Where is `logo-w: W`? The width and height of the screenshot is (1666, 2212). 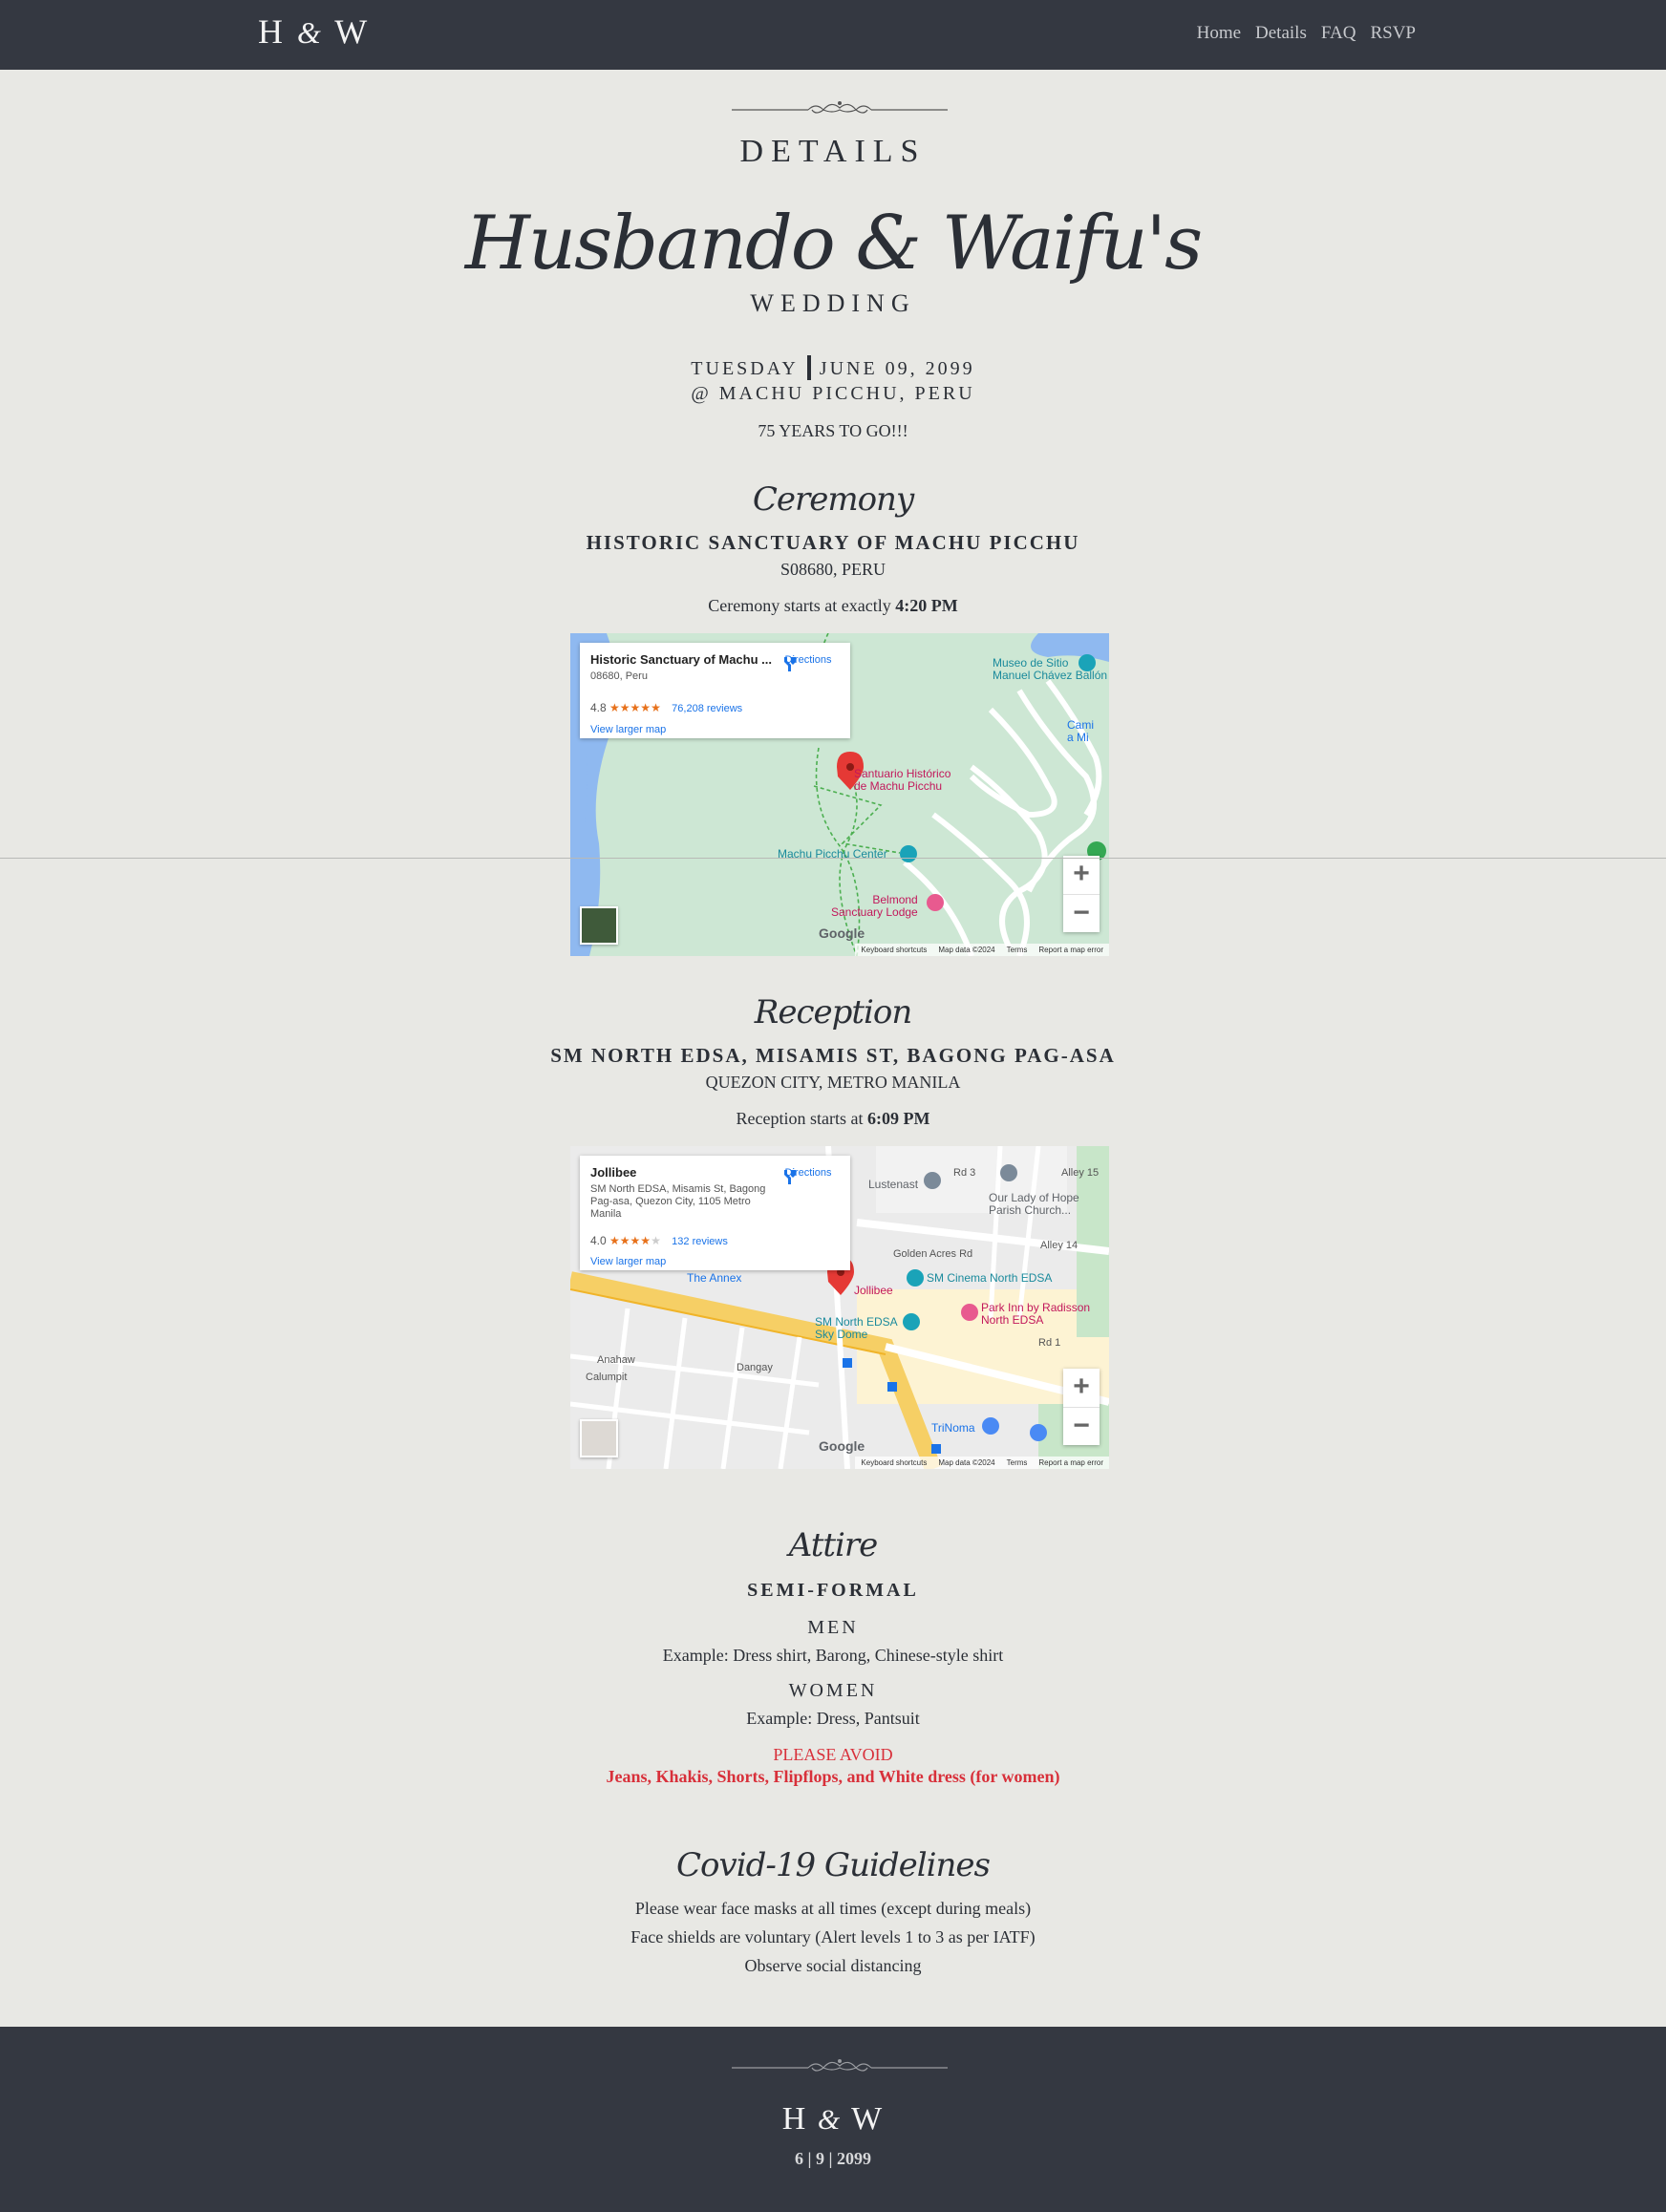 logo-w: W is located at coordinates (352, 31).